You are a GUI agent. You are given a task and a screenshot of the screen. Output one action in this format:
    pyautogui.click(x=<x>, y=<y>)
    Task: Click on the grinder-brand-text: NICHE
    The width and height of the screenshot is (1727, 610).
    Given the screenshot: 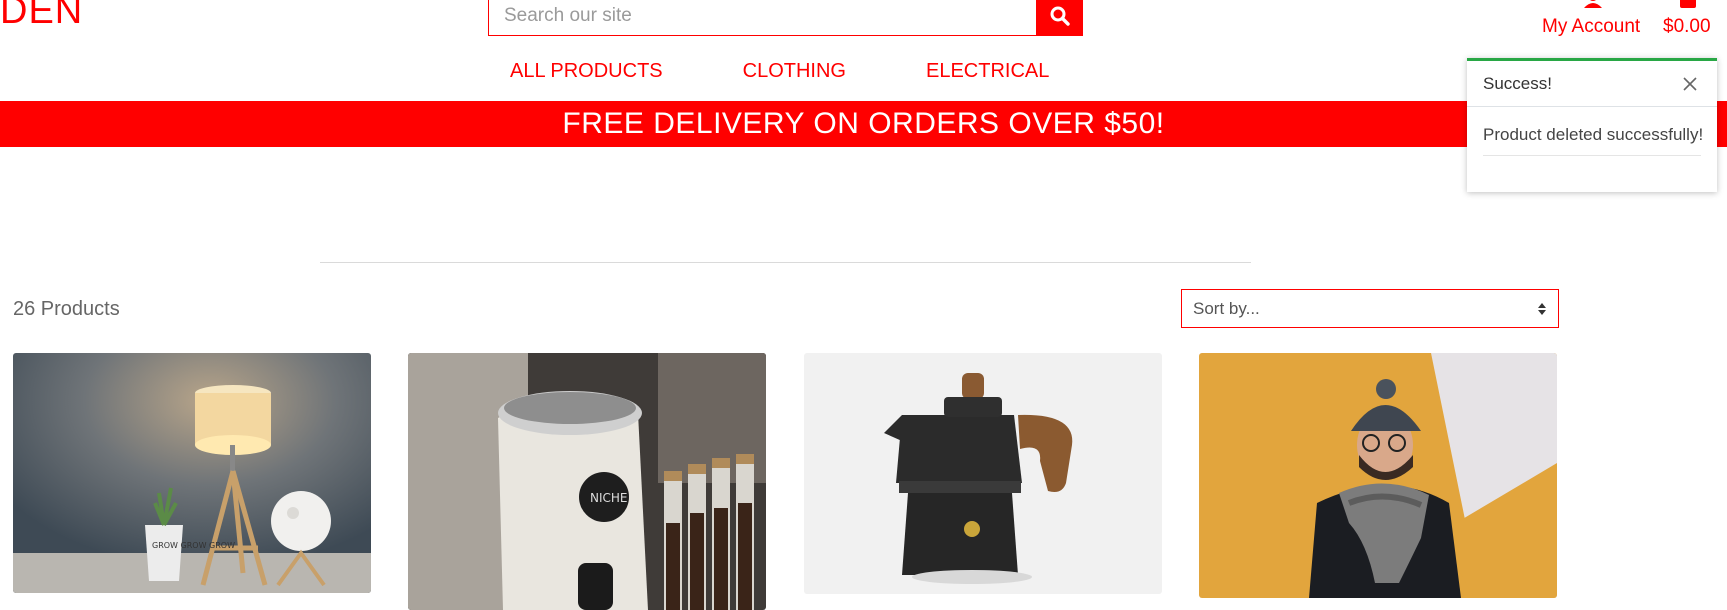 What is the action you would take?
    pyautogui.click(x=609, y=498)
    